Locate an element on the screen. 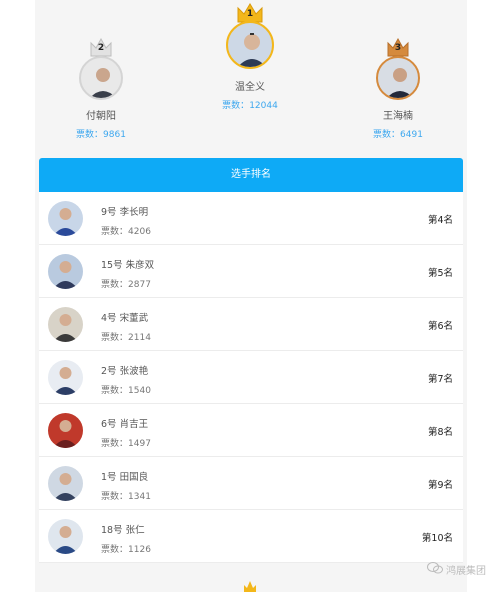 The width and height of the screenshot is (498, 592). watermark: 鸿展集团 is located at coordinates (456, 569).